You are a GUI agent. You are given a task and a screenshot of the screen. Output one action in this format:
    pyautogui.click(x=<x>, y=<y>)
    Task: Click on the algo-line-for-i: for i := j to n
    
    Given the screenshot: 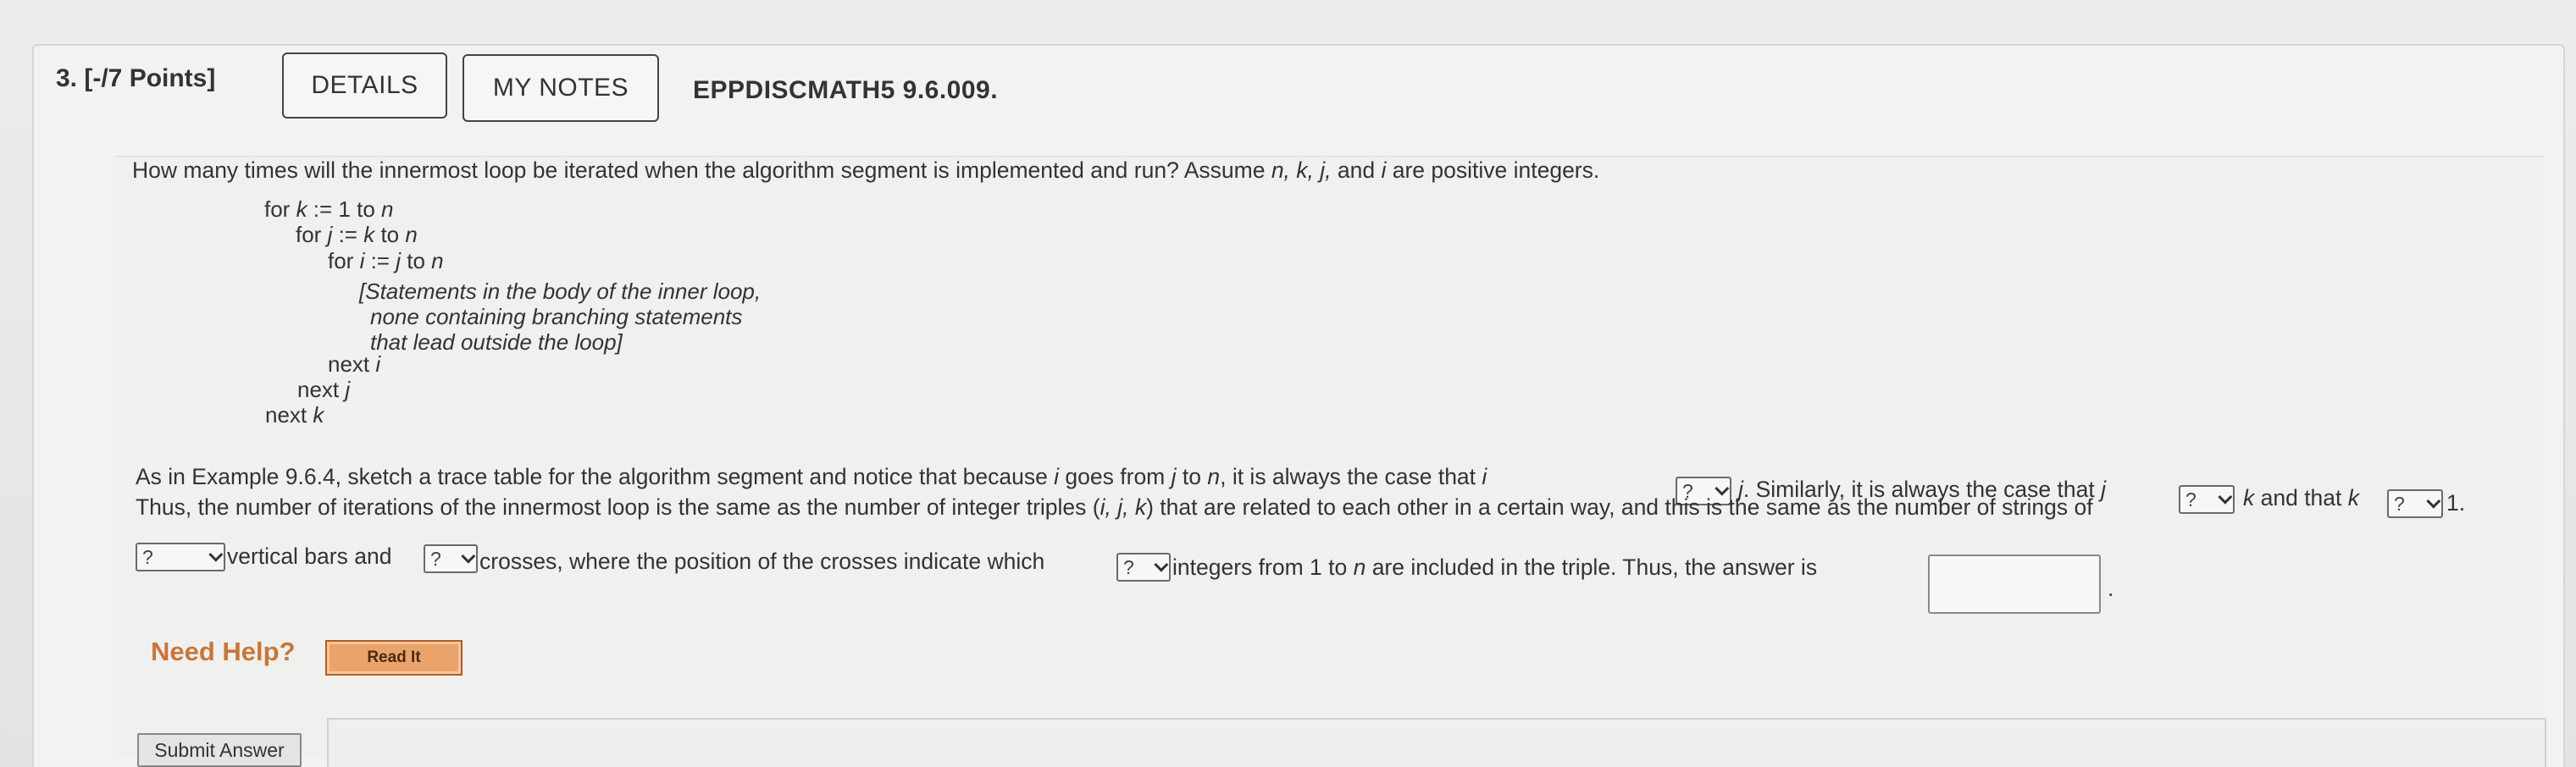 What is the action you would take?
    pyautogui.click(x=386, y=260)
    